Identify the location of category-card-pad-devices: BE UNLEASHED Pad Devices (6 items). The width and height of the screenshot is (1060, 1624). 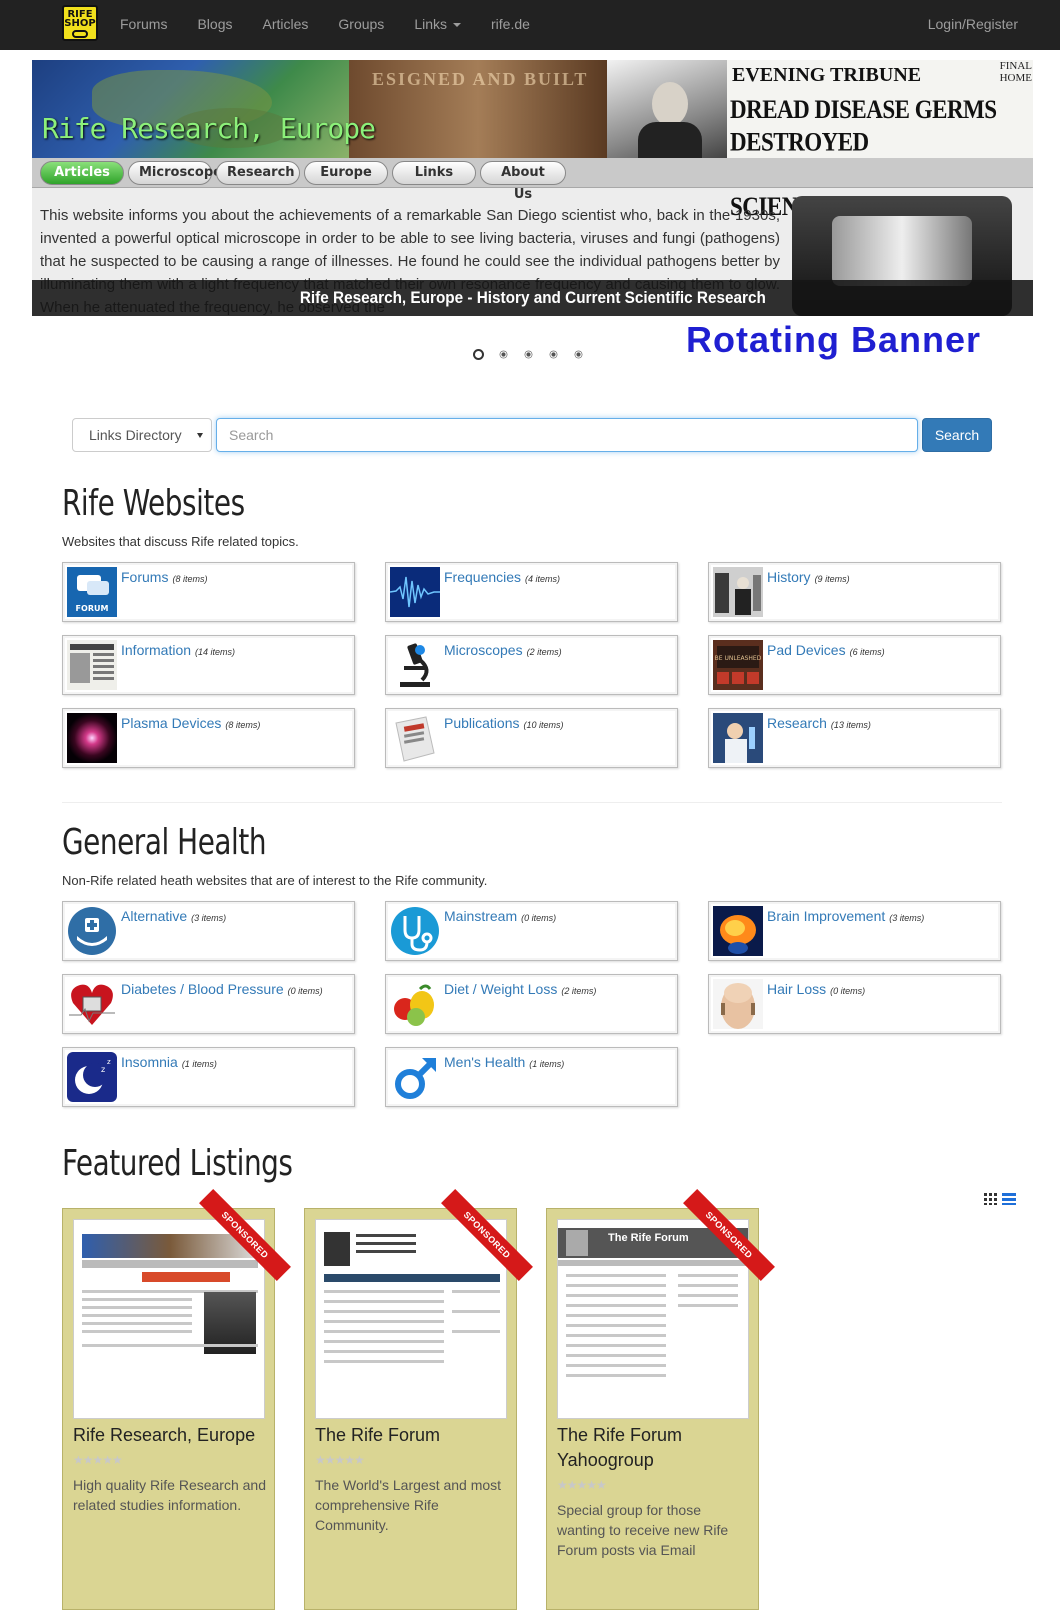
(854, 665).